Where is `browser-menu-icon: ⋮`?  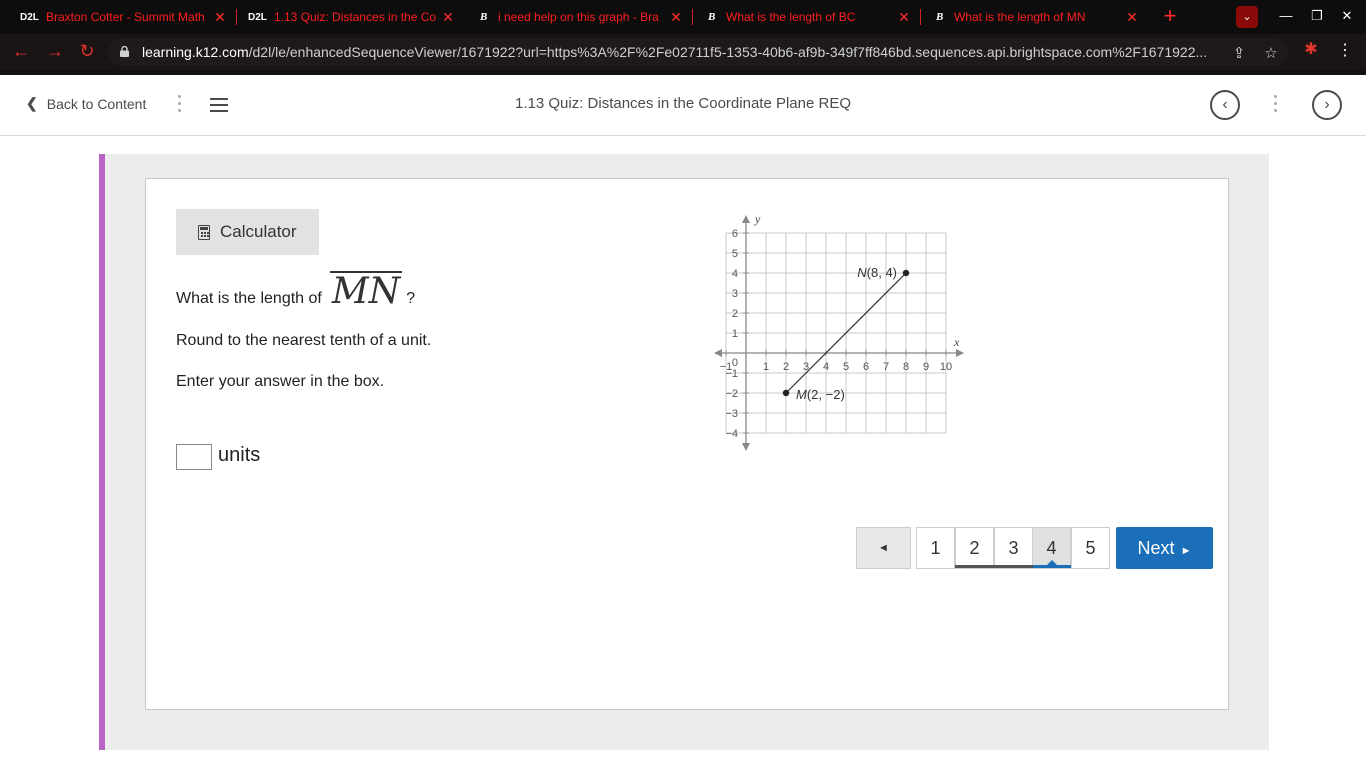 browser-menu-icon: ⋮ is located at coordinates (1345, 51).